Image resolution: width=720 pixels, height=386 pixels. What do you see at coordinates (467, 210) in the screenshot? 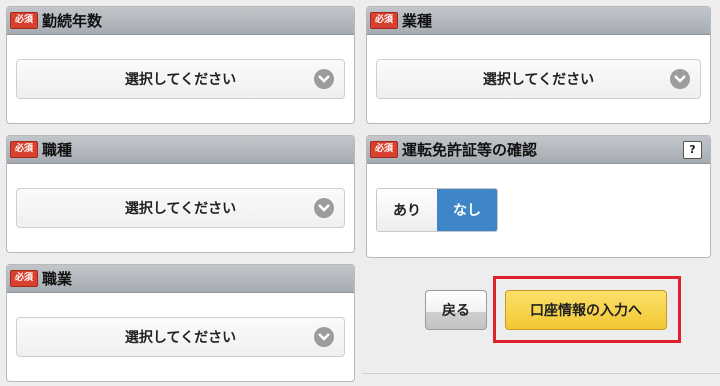
I see `toggle-option-no: なし` at bounding box center [467, 210].